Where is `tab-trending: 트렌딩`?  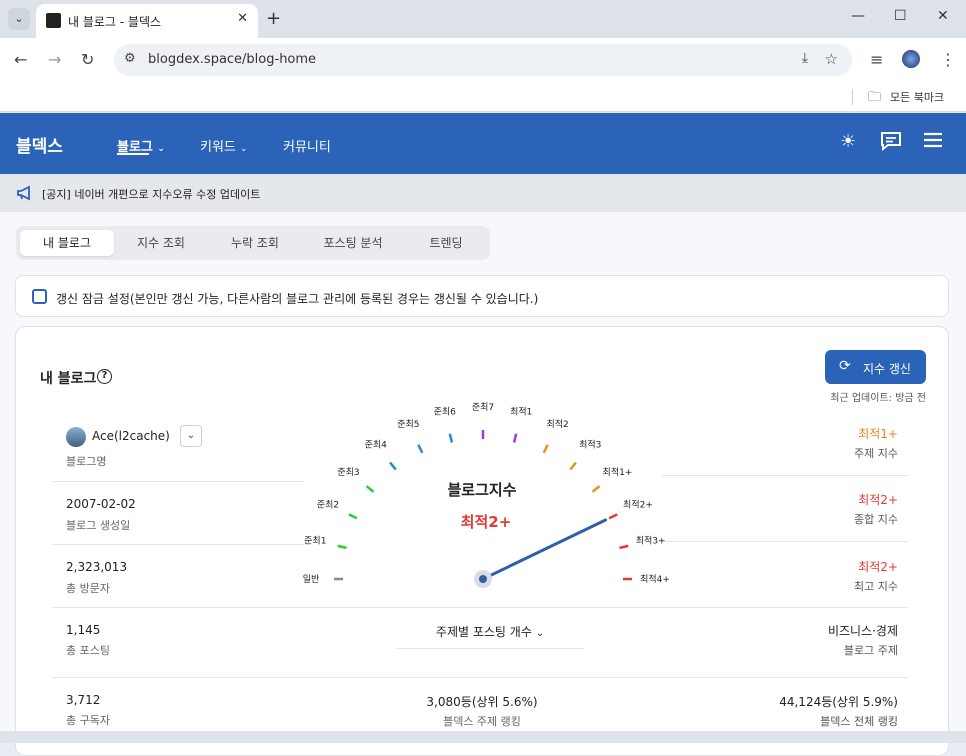 tab-trending: 트렌딩 is located at coordinates (446, 243).